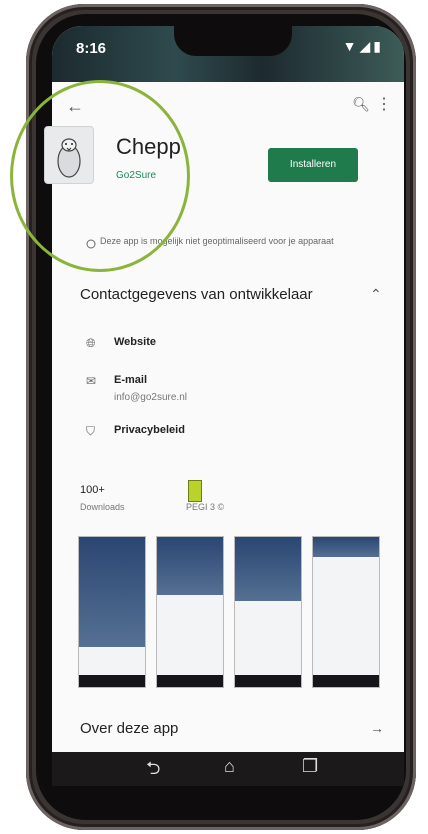 The image size is (428, 834). What do you see at coordinates (313, 165) in the screenshot?
I see `install-button: Installeren` at bounding box center [313, 165].